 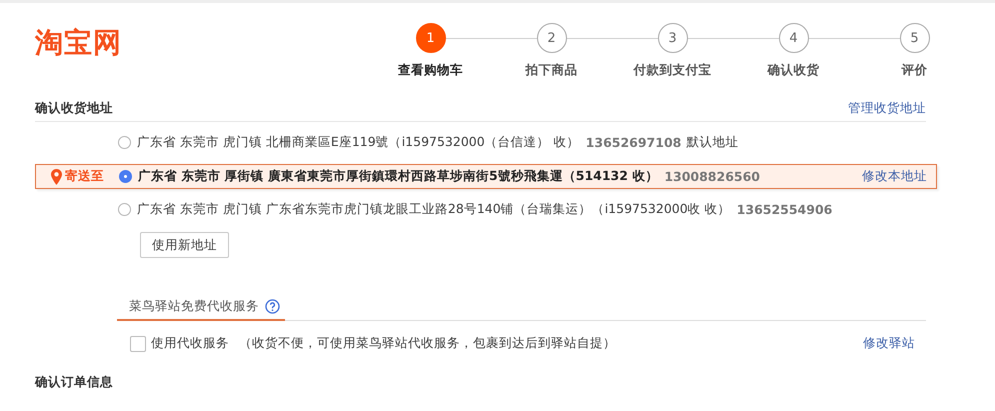 I want to click on step-number: 3, so click(x=673, y=38).